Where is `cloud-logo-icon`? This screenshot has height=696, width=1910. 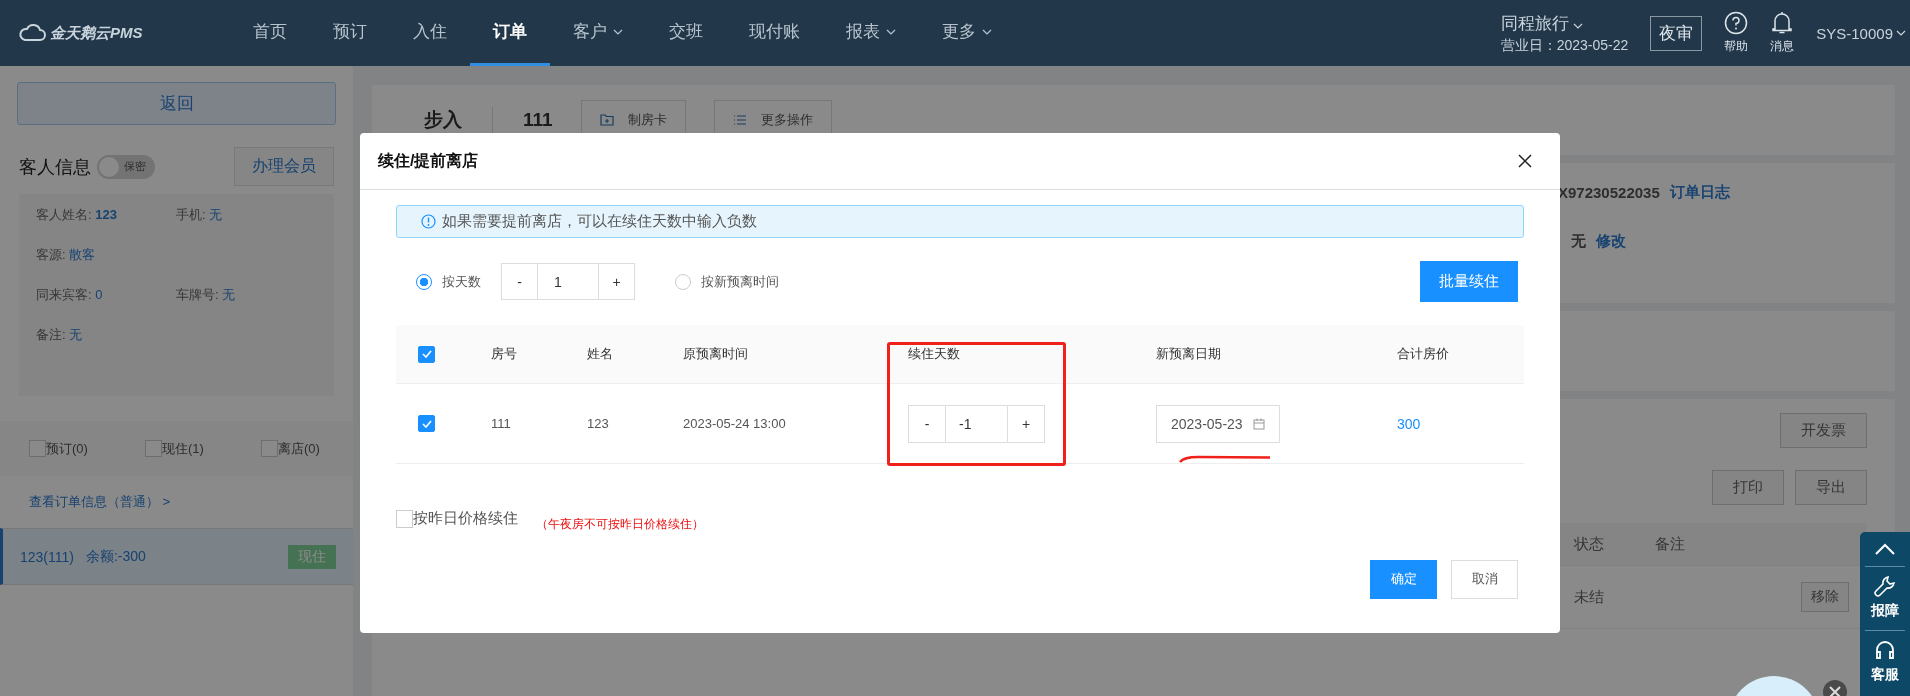 cloud-logo-icon is located at coordinates (32, 33).